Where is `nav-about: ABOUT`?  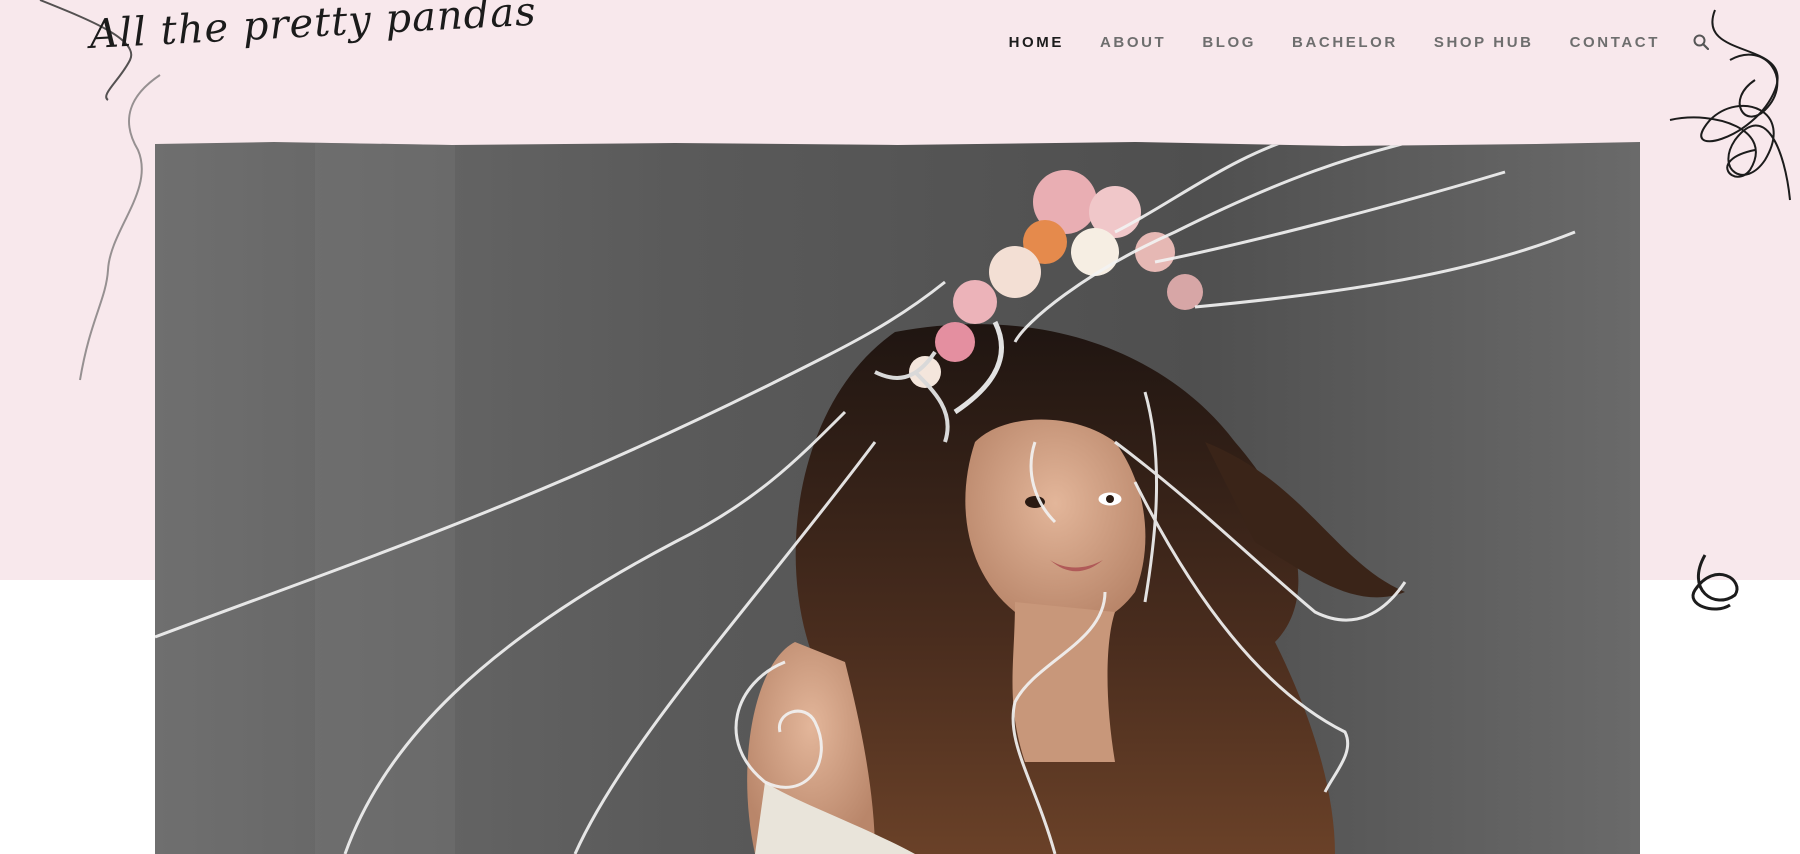 nav-about: ABOUT is located at coordinates (1133, 42).